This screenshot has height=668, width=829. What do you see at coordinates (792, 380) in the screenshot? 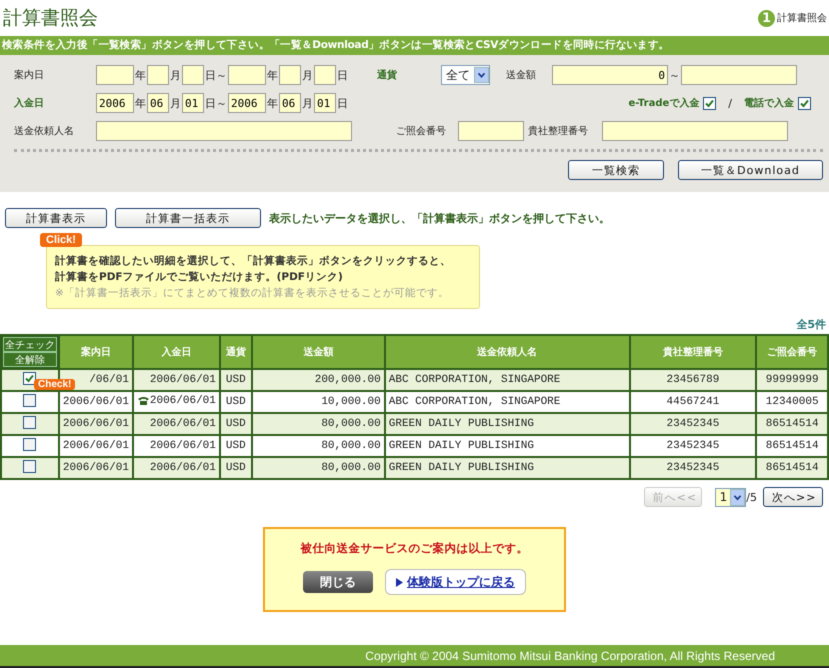
I see `table-cell: 99999999` at bounding box center [792, 380].